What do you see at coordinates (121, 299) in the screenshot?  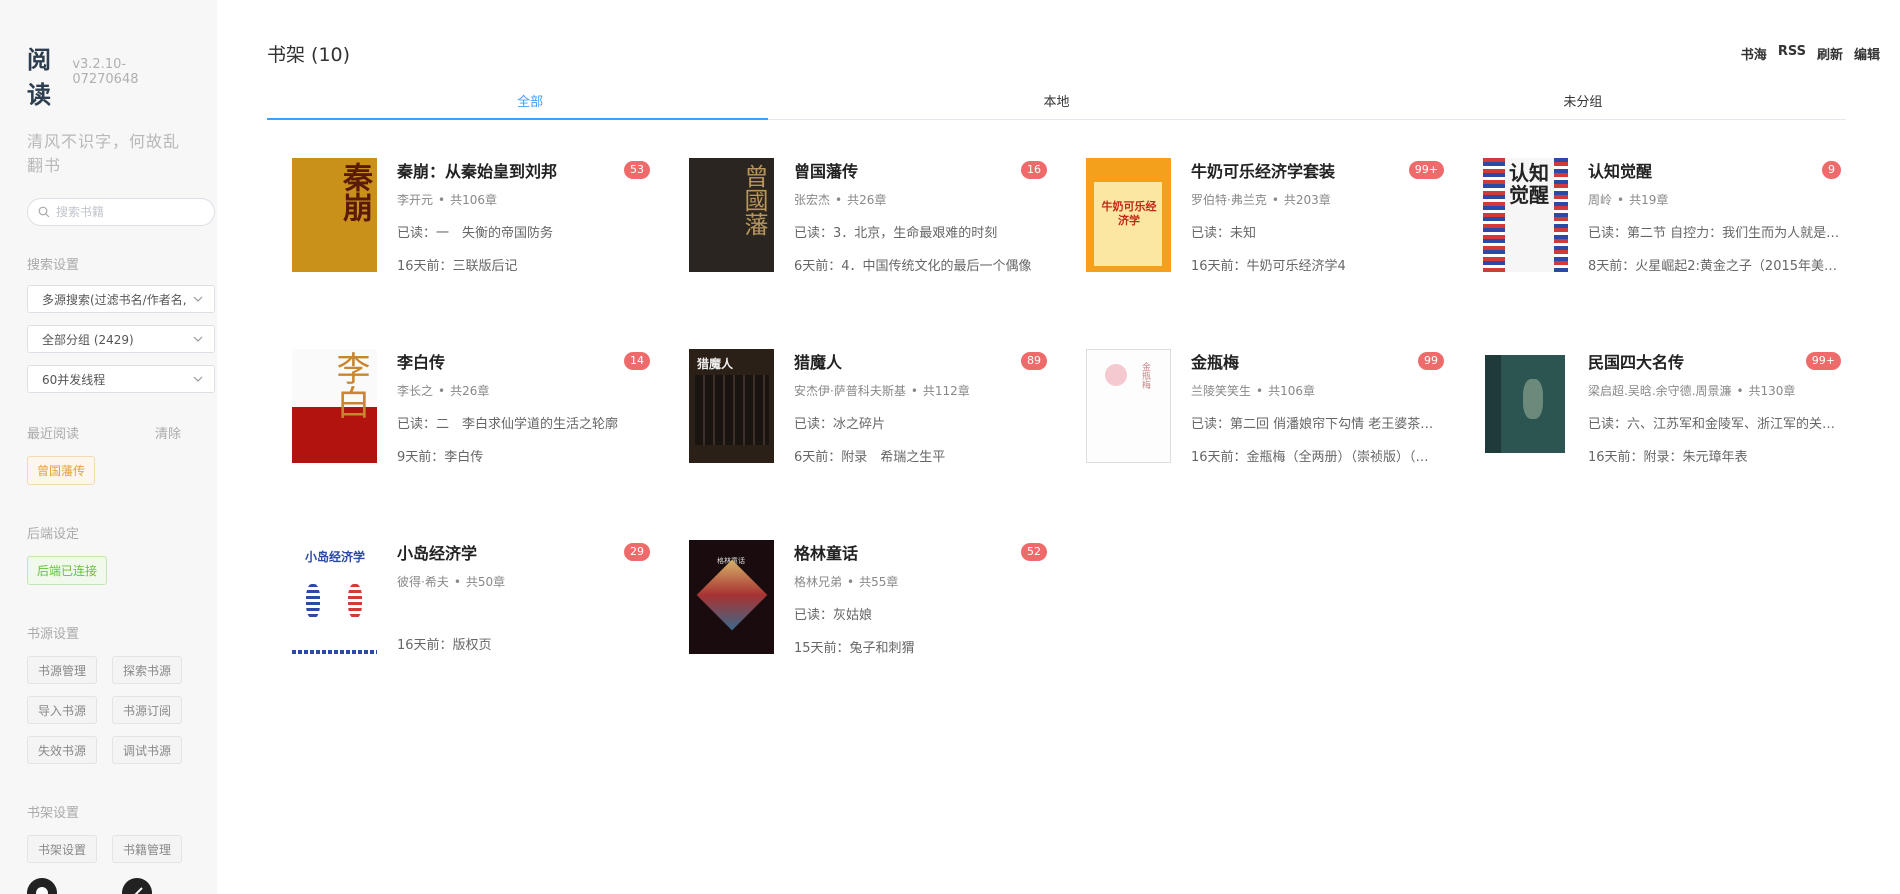 I see `search-mode-select: 多源搜索(过滤书名/作者名,` at bounding box center [121, 299].